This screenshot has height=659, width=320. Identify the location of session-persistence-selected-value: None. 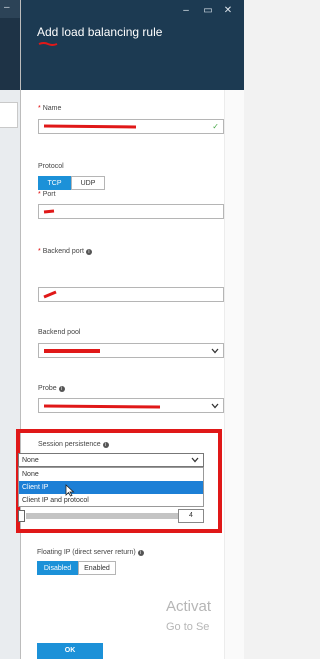
(30, 460).